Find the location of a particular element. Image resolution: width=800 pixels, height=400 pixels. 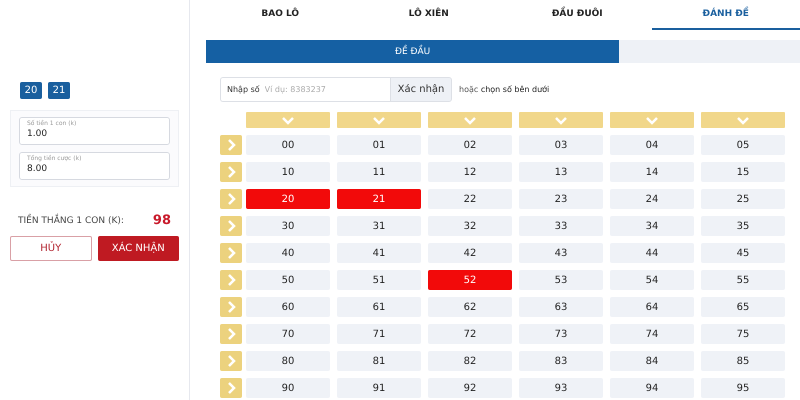

input-label: Nhập số is located at coordinates (243, 89).